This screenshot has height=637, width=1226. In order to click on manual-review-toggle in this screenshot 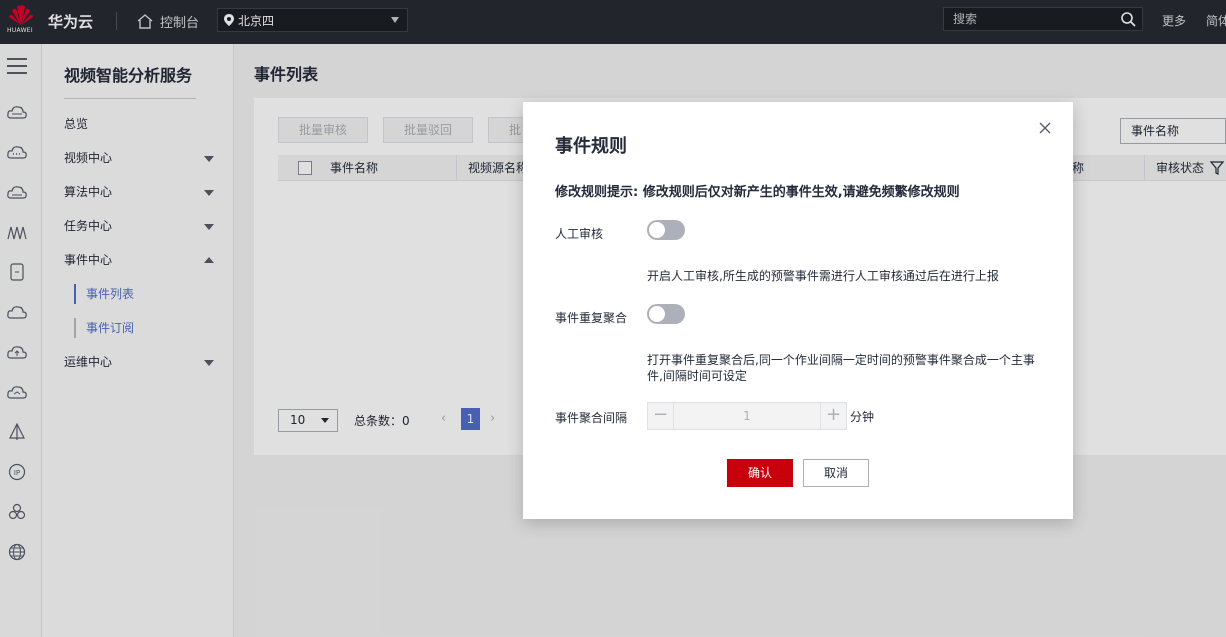, I will do `click(666, 230)`.